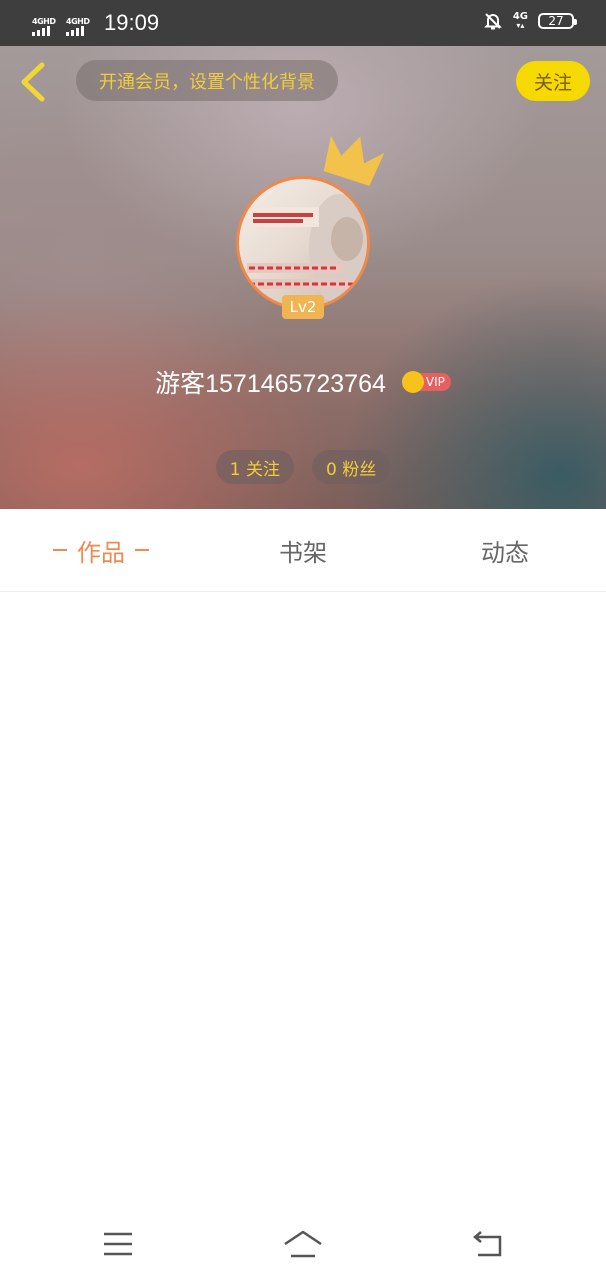 The height and width of the screenshot is (1280, 606). I want to click on stats-row: 1 关注 0 粉丝, so click(303, 467).